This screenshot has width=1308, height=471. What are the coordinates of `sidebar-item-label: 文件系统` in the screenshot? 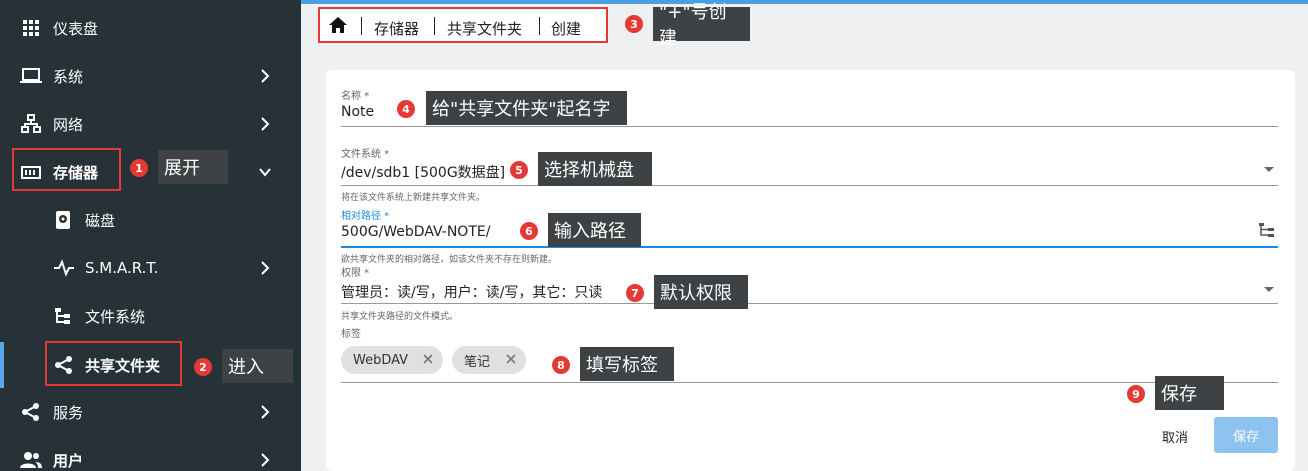 It's located at (115, 316).